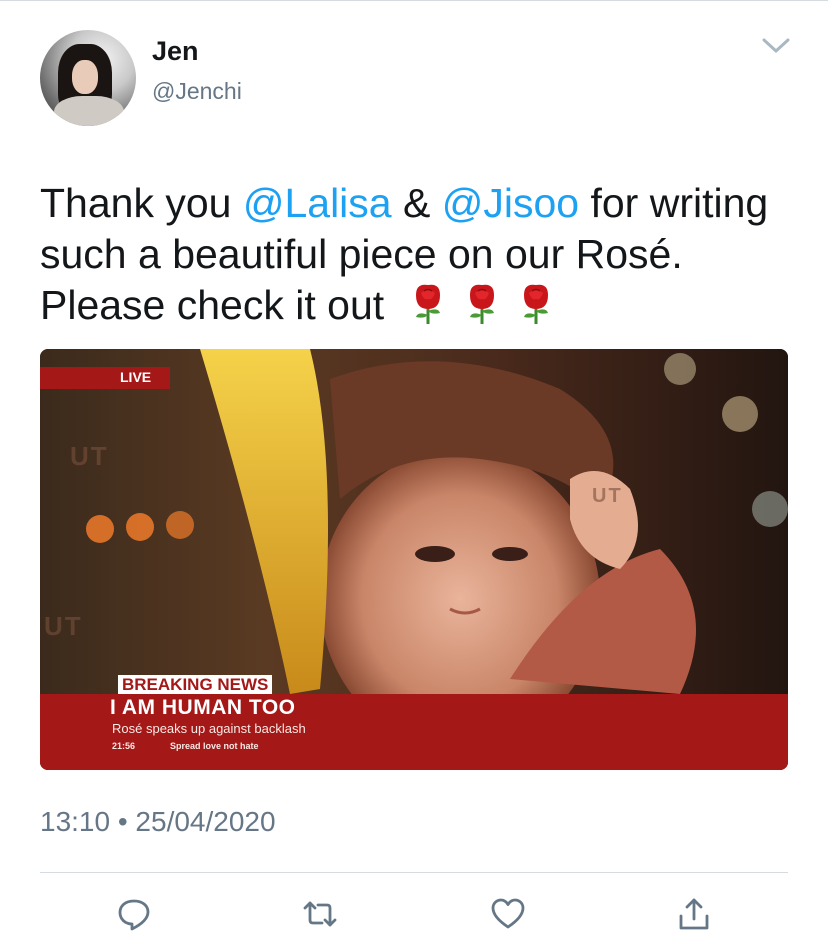  Describe the element at coordinates (134, 914) in the screenshot. I see `reply-icon` at that location.